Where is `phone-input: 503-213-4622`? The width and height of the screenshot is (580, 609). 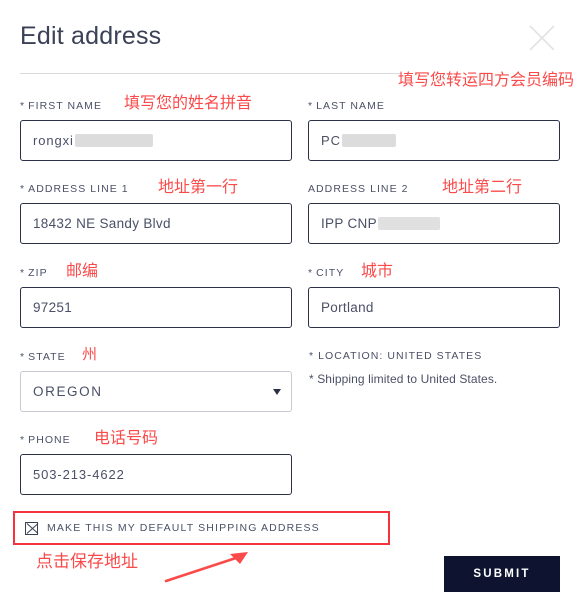
phone-input: 503-213-4622 is located at coordinates (156, 474).